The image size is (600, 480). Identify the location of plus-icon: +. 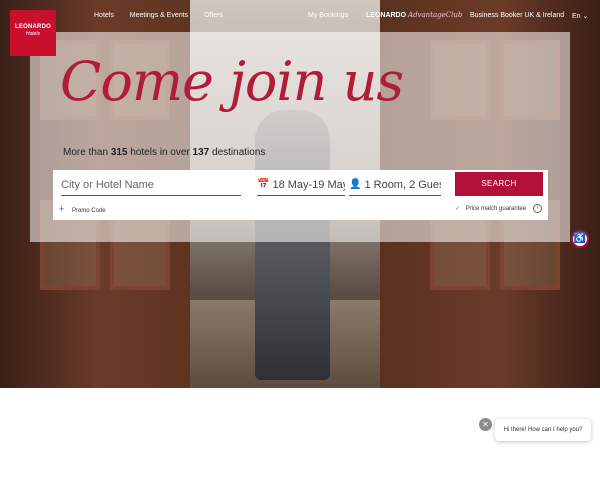
(62, 209).